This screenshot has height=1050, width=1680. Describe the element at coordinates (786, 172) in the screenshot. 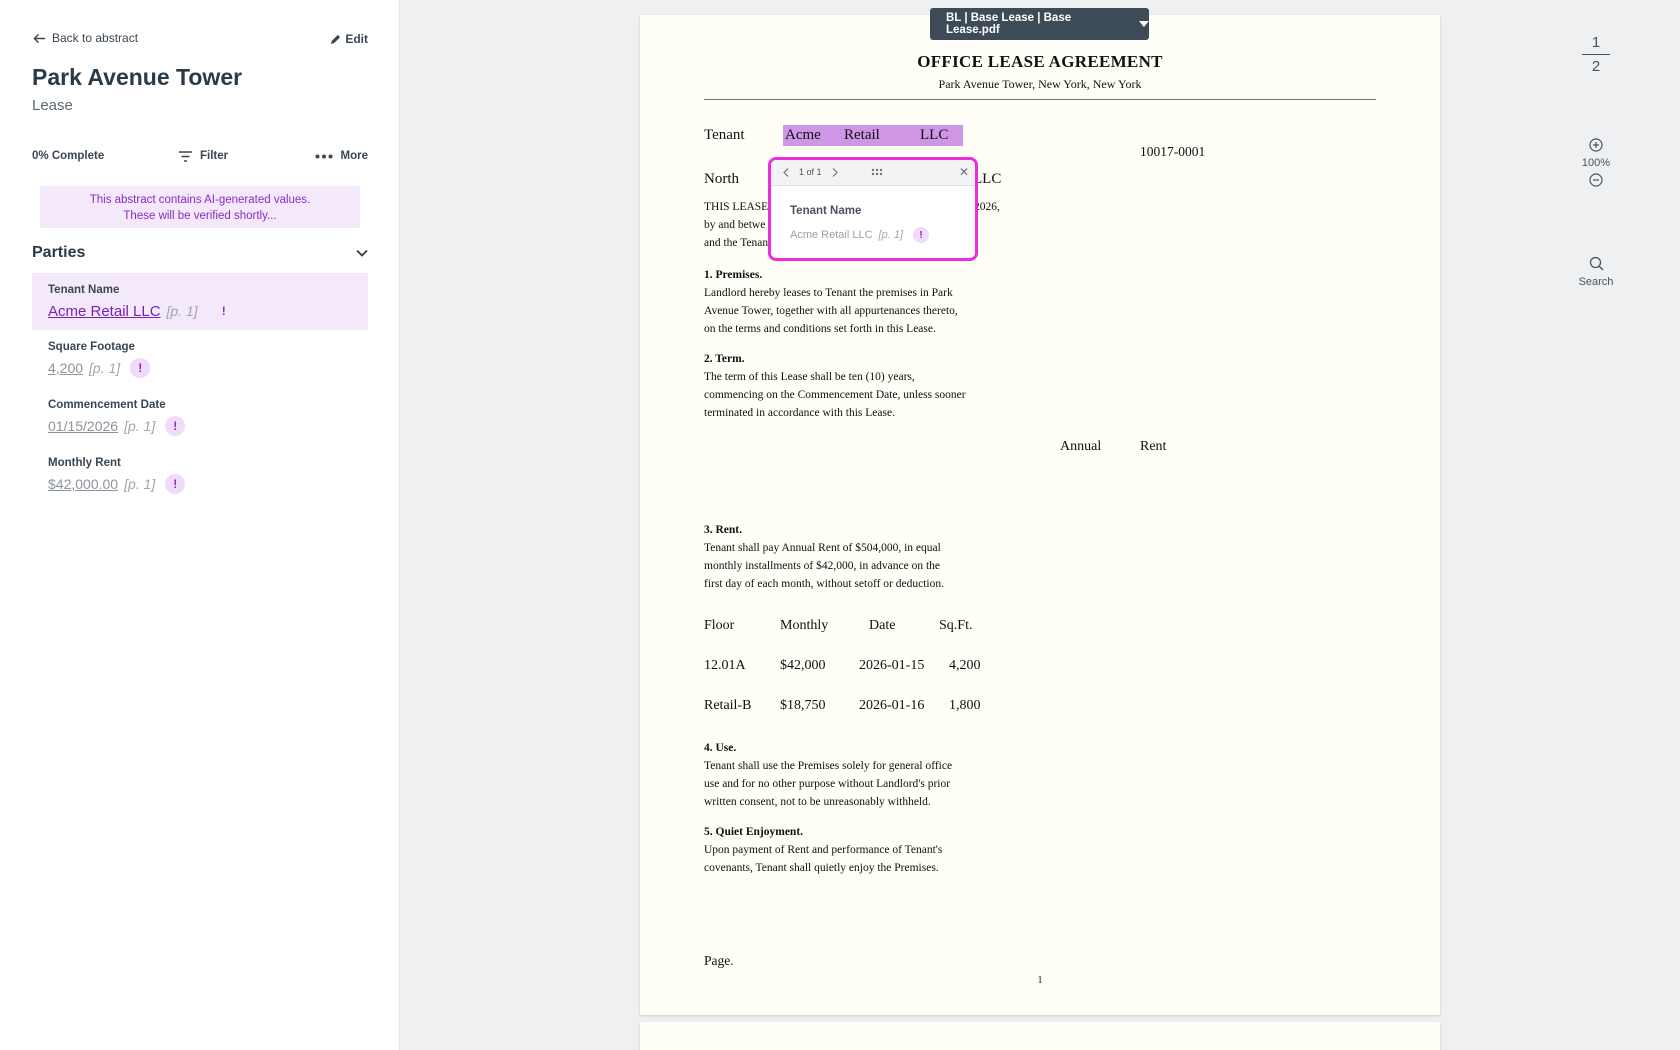

I see `chevron-left-icon` at that location.